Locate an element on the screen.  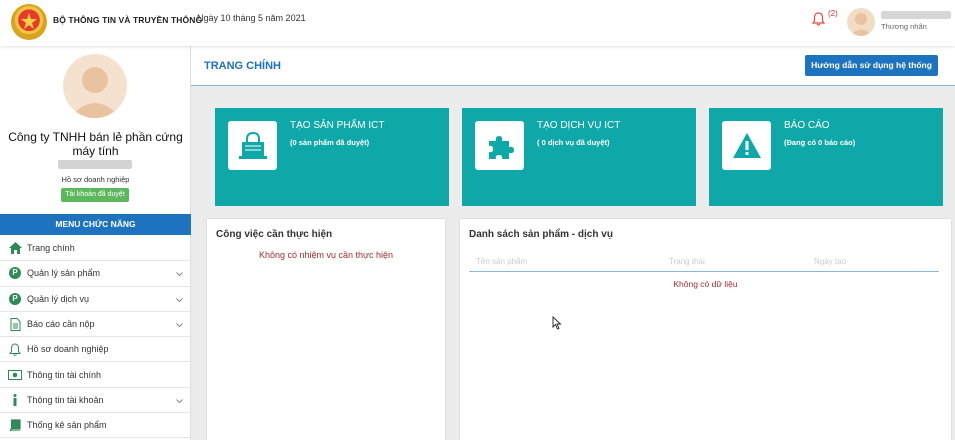
sidebar-item-account: Thông tin tài khoản is located at coordinates (95, 401).